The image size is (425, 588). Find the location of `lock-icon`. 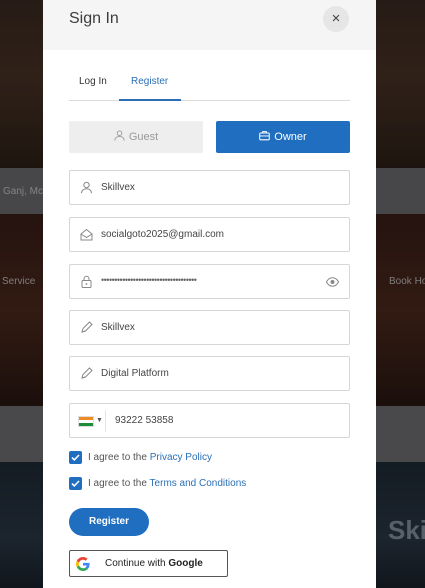

lock-icon is located at coordinates (86, 281).